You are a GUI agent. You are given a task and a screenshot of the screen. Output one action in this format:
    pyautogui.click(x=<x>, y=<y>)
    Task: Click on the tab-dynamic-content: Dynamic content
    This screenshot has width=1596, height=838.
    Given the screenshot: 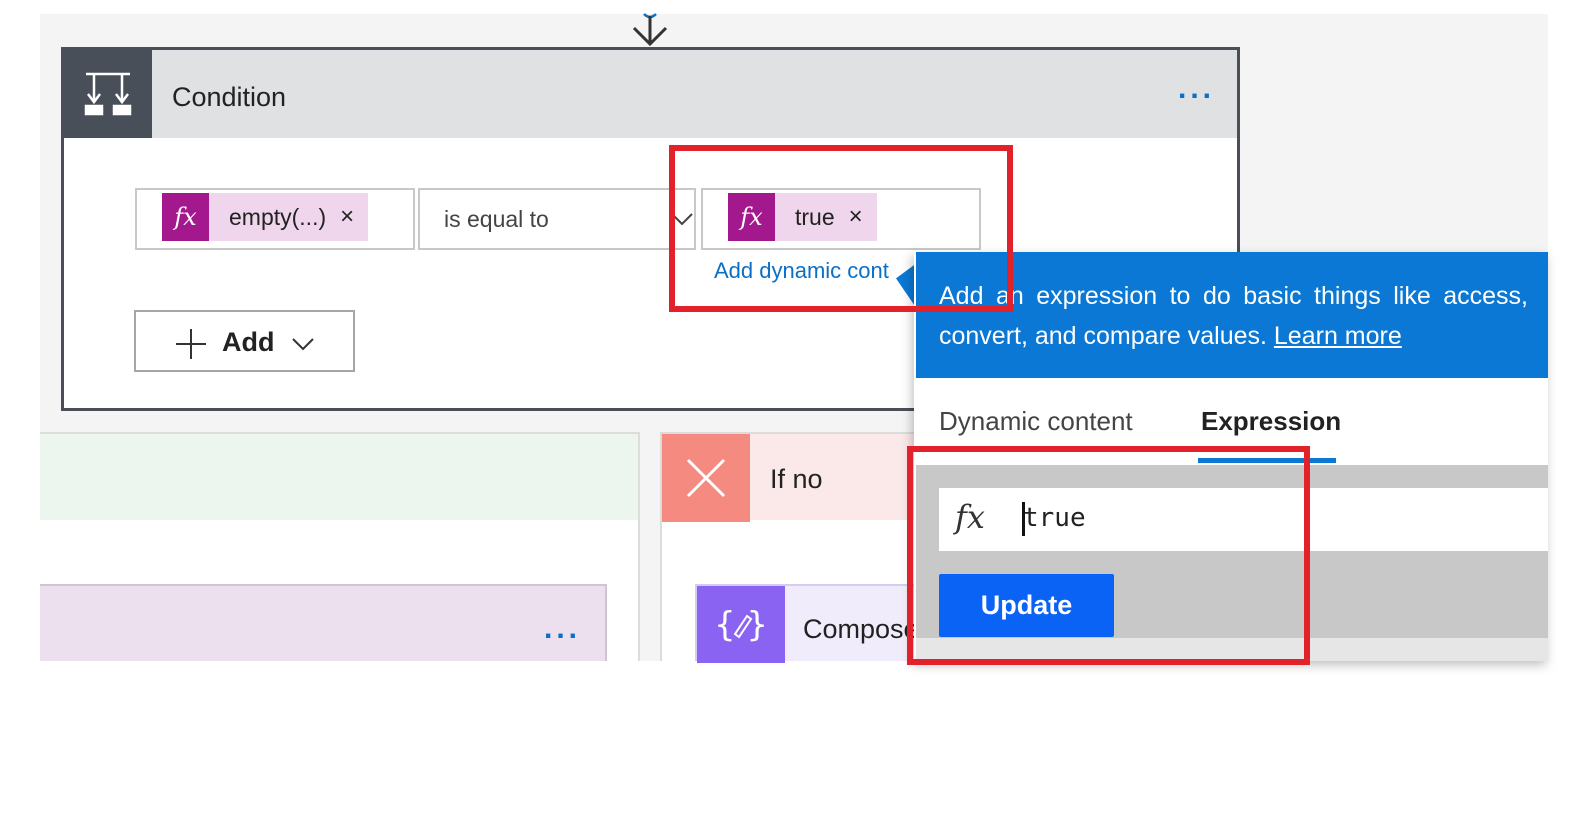 What is the action you would take?
    pyautogui.click(x=1036, y=421)
    